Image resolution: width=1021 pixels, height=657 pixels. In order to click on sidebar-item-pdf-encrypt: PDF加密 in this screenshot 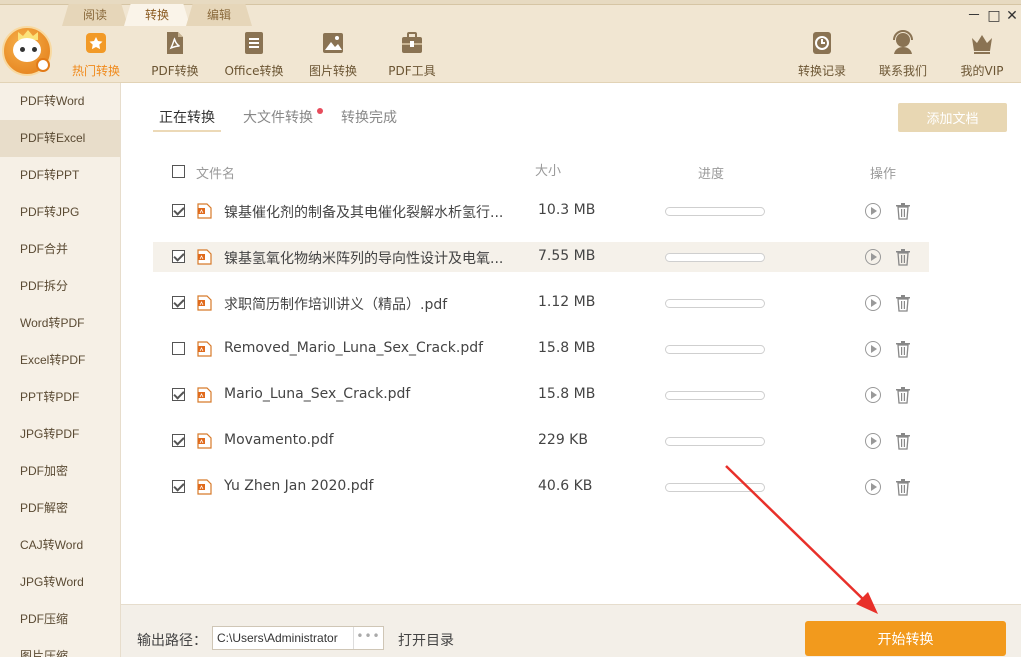, I will do `click(60, 471)`.